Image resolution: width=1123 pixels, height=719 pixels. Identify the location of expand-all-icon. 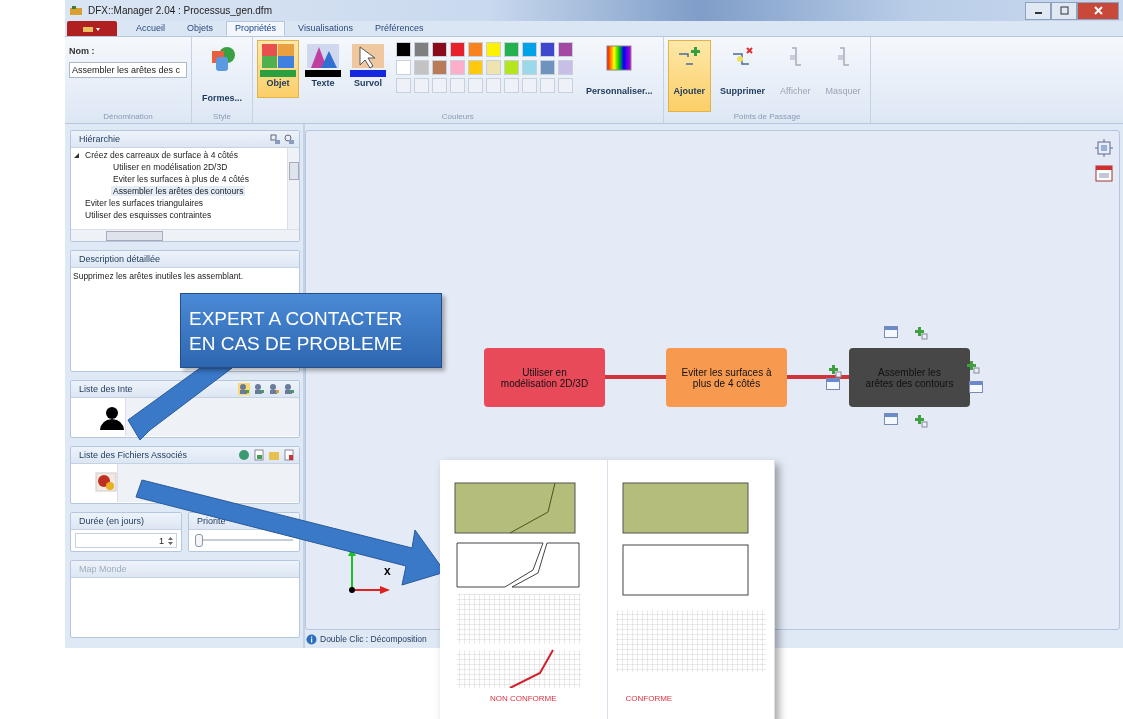
(275, 139).